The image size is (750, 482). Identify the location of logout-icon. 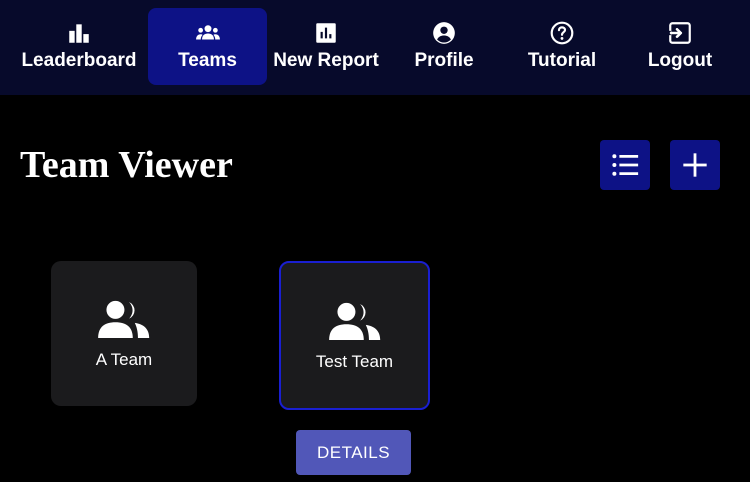
(679, 33).